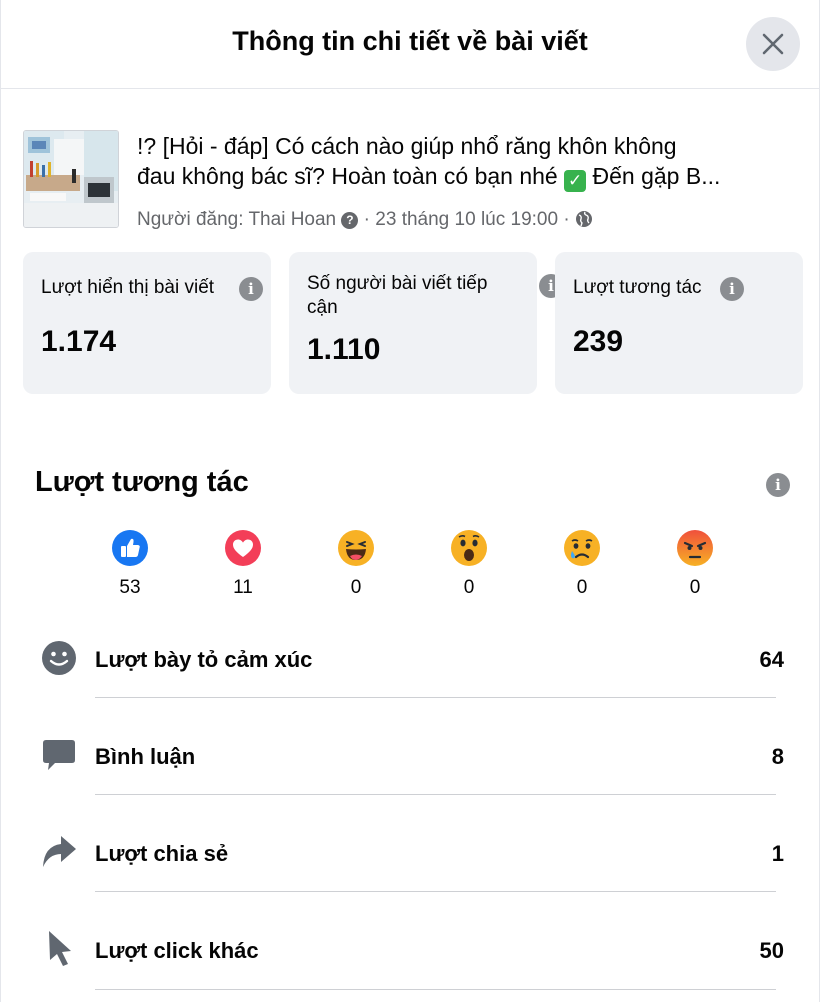 The width and height of the screenshot is (820, 1002). Describe the element at coordinates (59, 851) in the screenshot. I see `share-icon` at that location.